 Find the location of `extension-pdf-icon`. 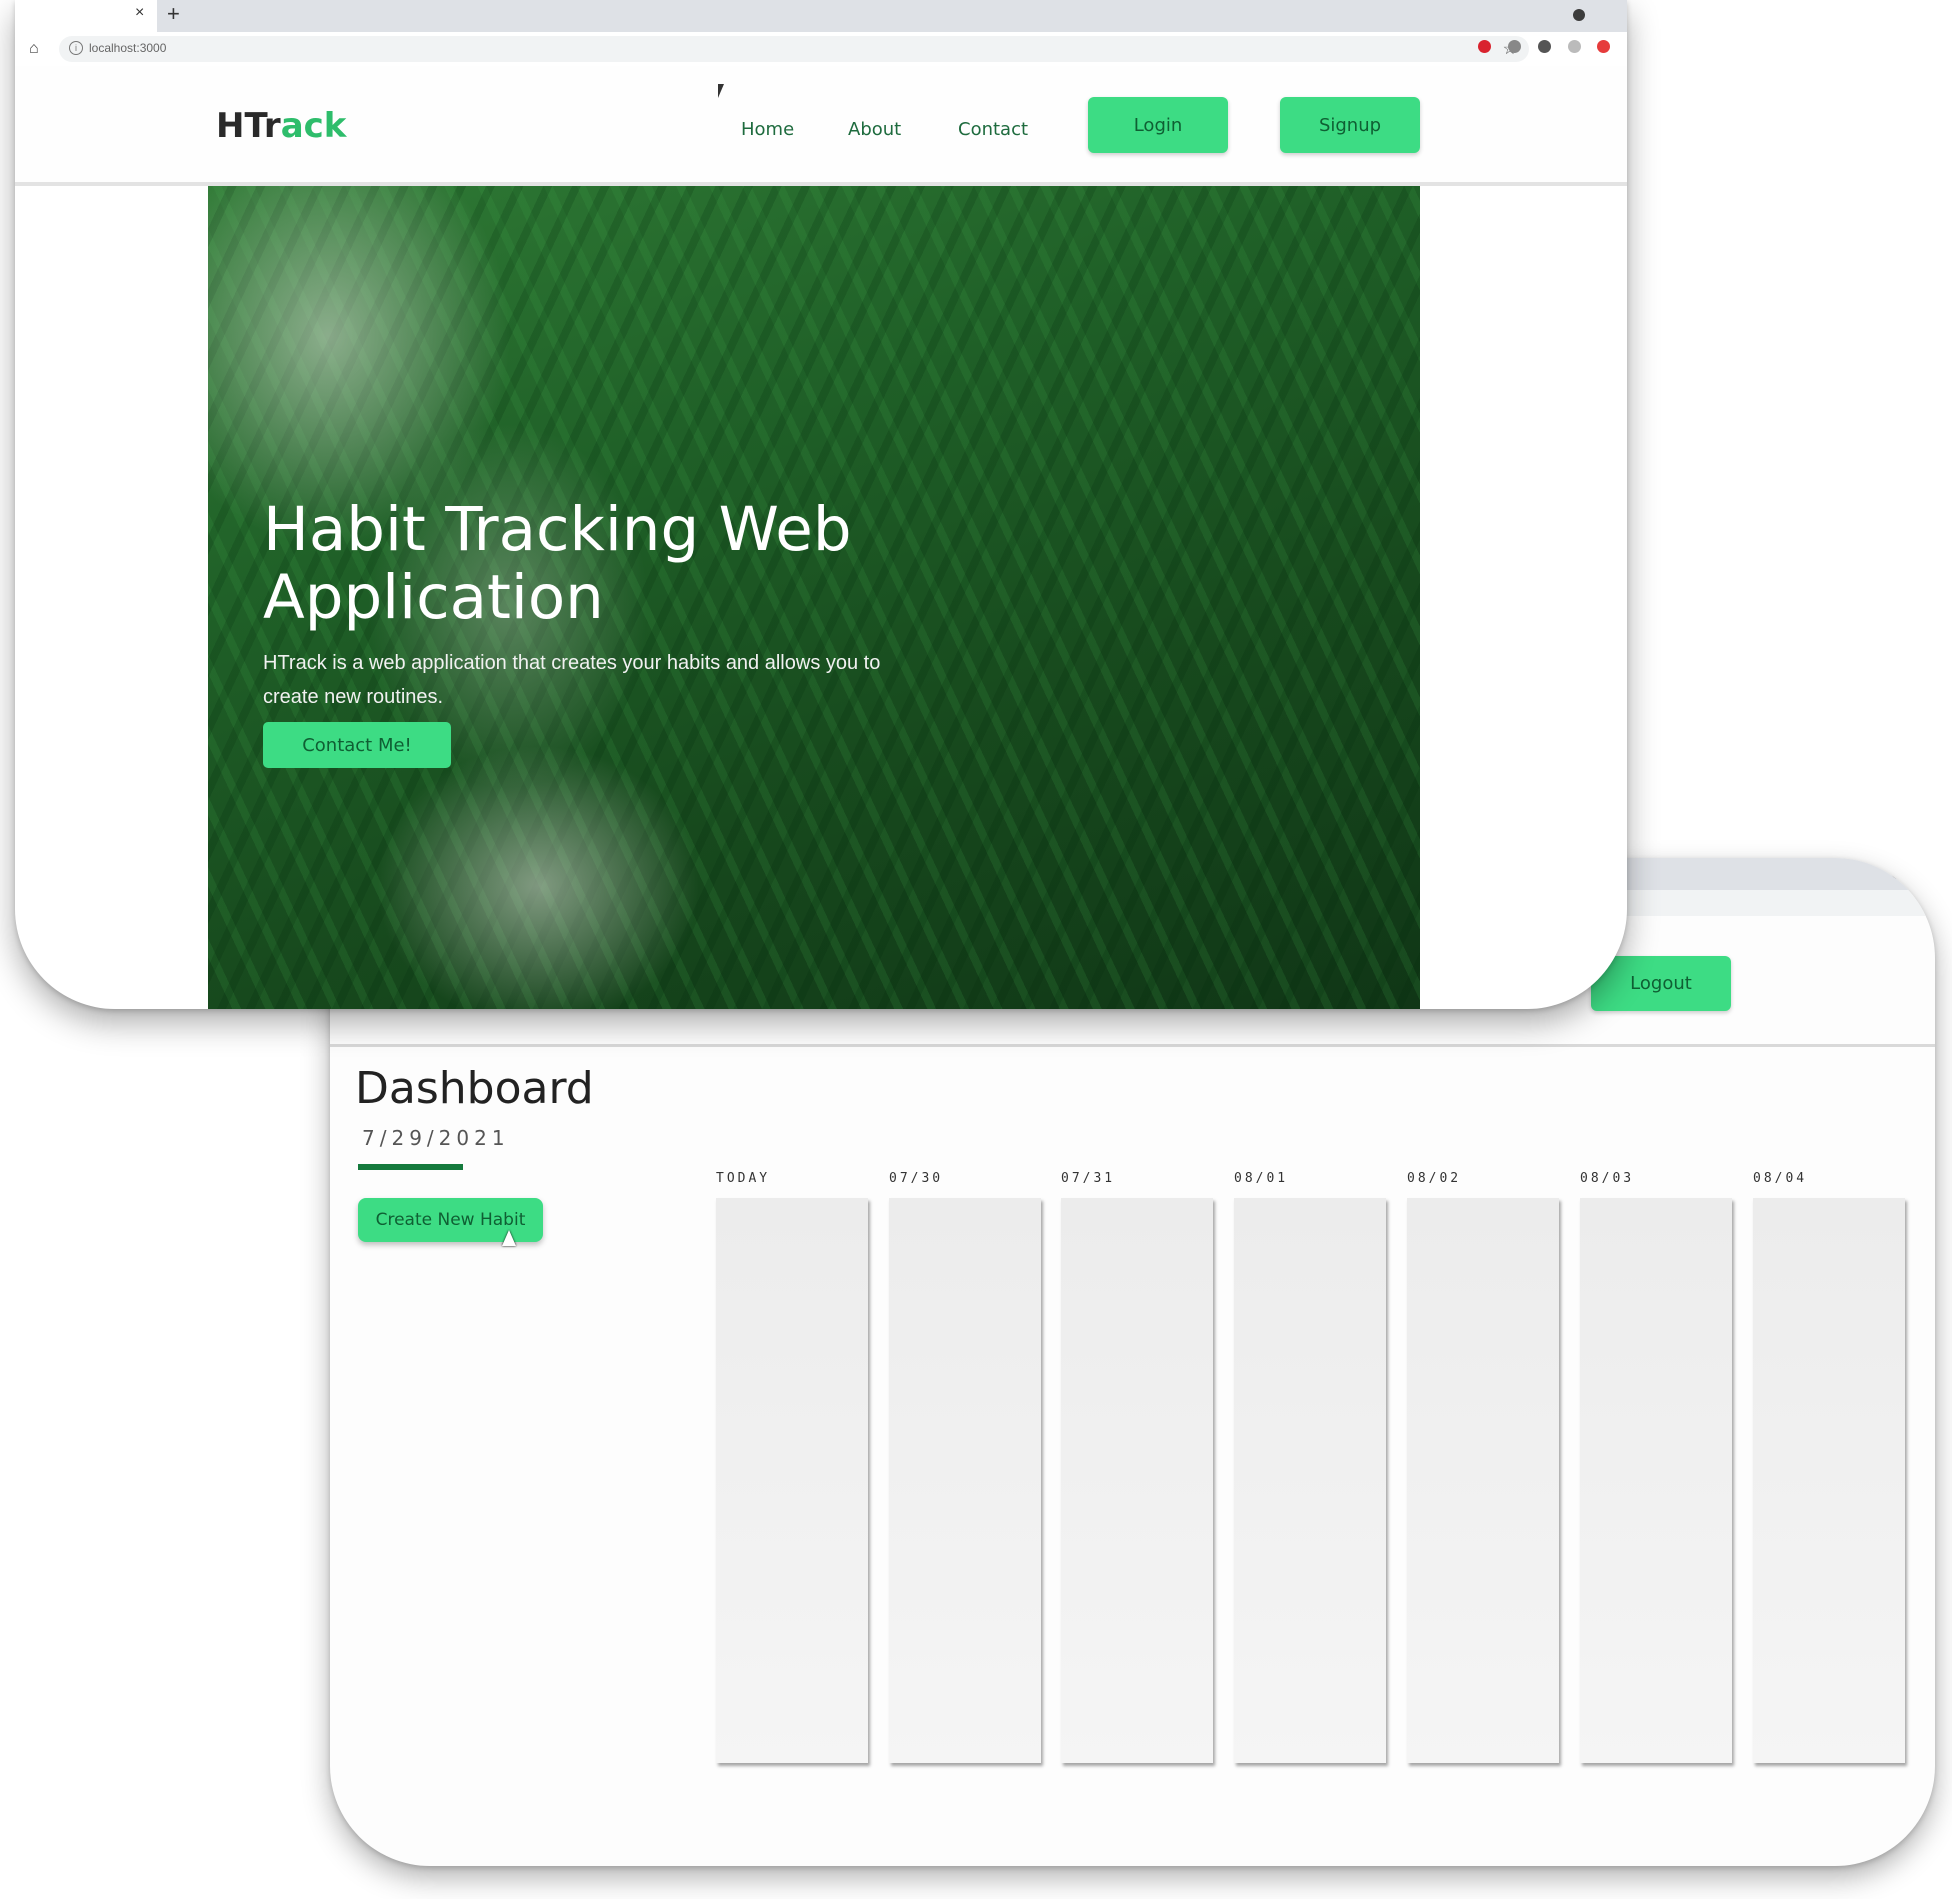

extension-pdf-icon is located at coordinates (1603, 46).